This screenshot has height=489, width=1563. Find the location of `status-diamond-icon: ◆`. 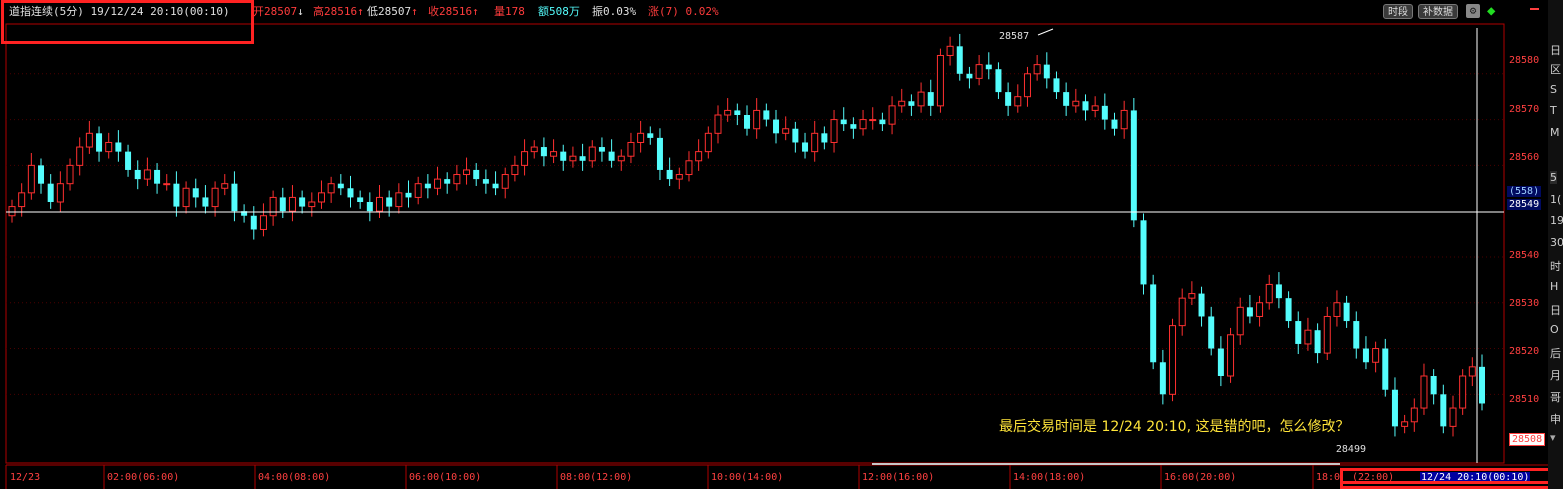

status-diamond-icon: ◆ is located at coordinates (1491, 11).